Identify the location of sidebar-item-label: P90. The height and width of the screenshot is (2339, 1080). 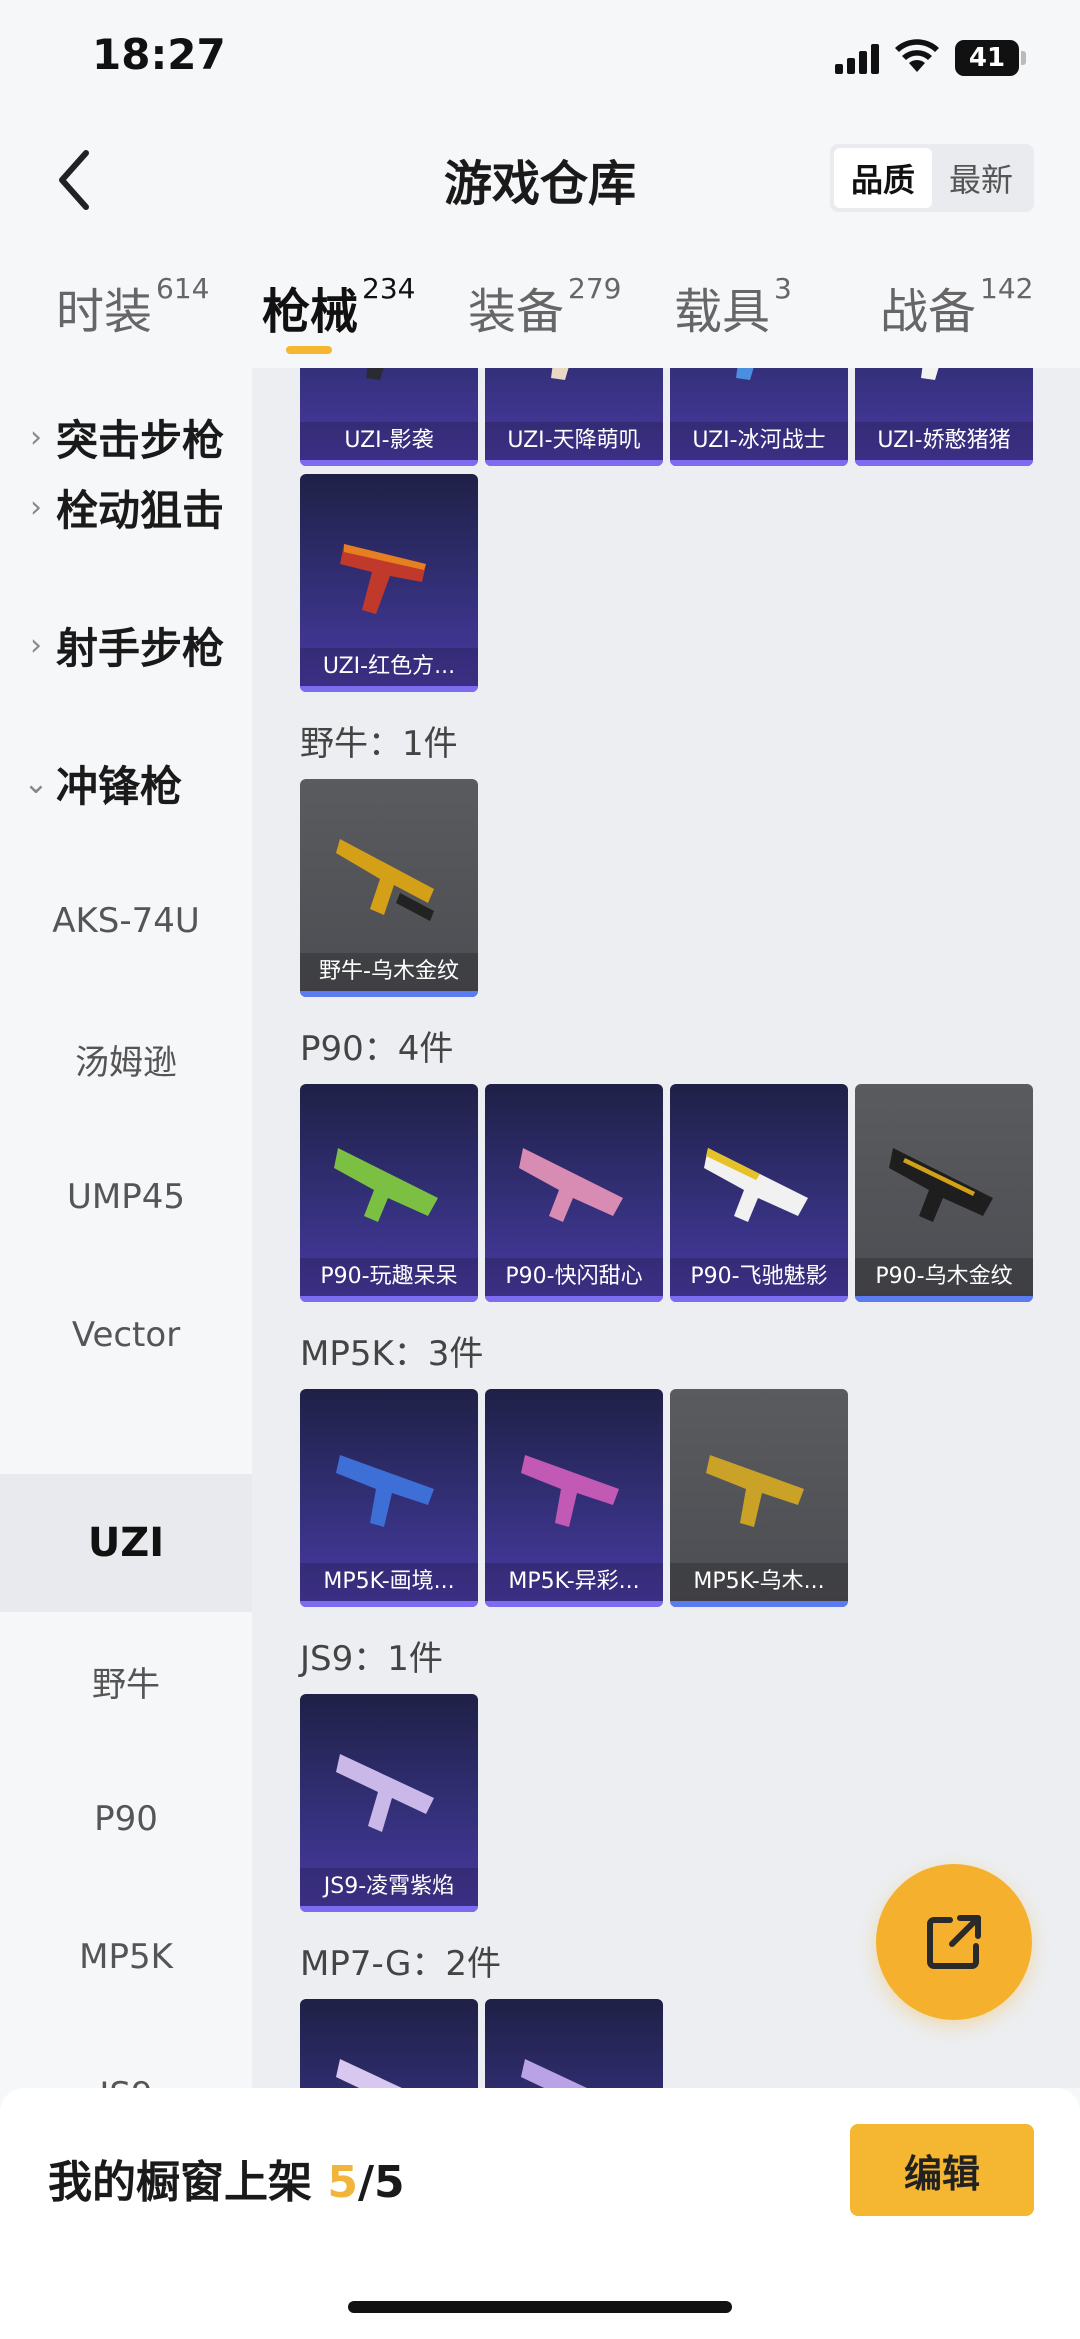
(126, 1819).